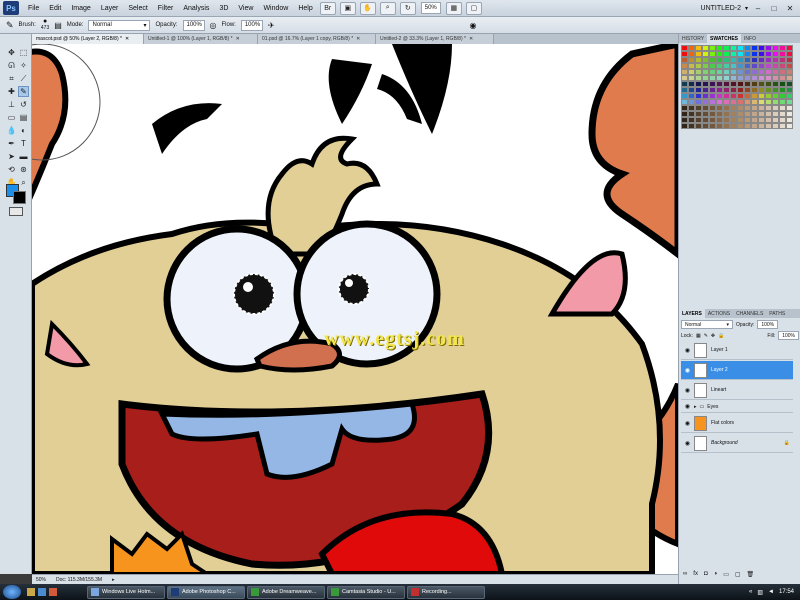 The width and height of the screenshot is (800, 600). Describe the element at coordinates (768, 324) in the screenshot. I see `layer-opacity-field: 100%` at that location.